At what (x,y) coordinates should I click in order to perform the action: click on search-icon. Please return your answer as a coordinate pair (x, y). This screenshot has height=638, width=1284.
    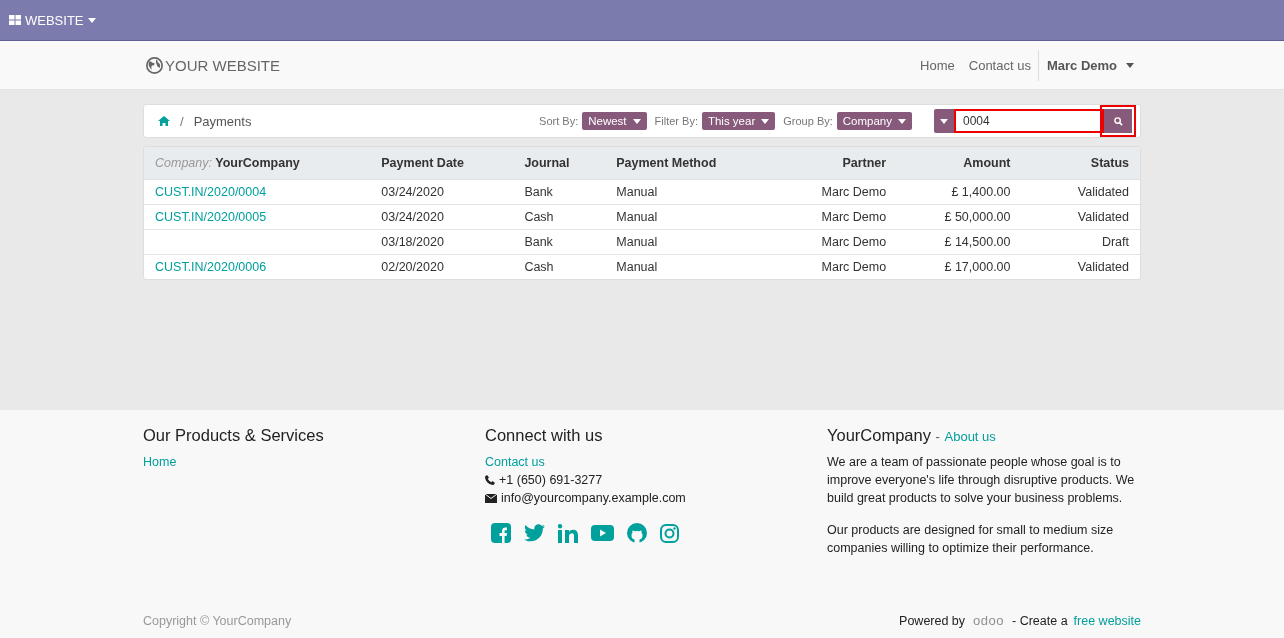
    Looking at the image, I should click on (1118, 121).